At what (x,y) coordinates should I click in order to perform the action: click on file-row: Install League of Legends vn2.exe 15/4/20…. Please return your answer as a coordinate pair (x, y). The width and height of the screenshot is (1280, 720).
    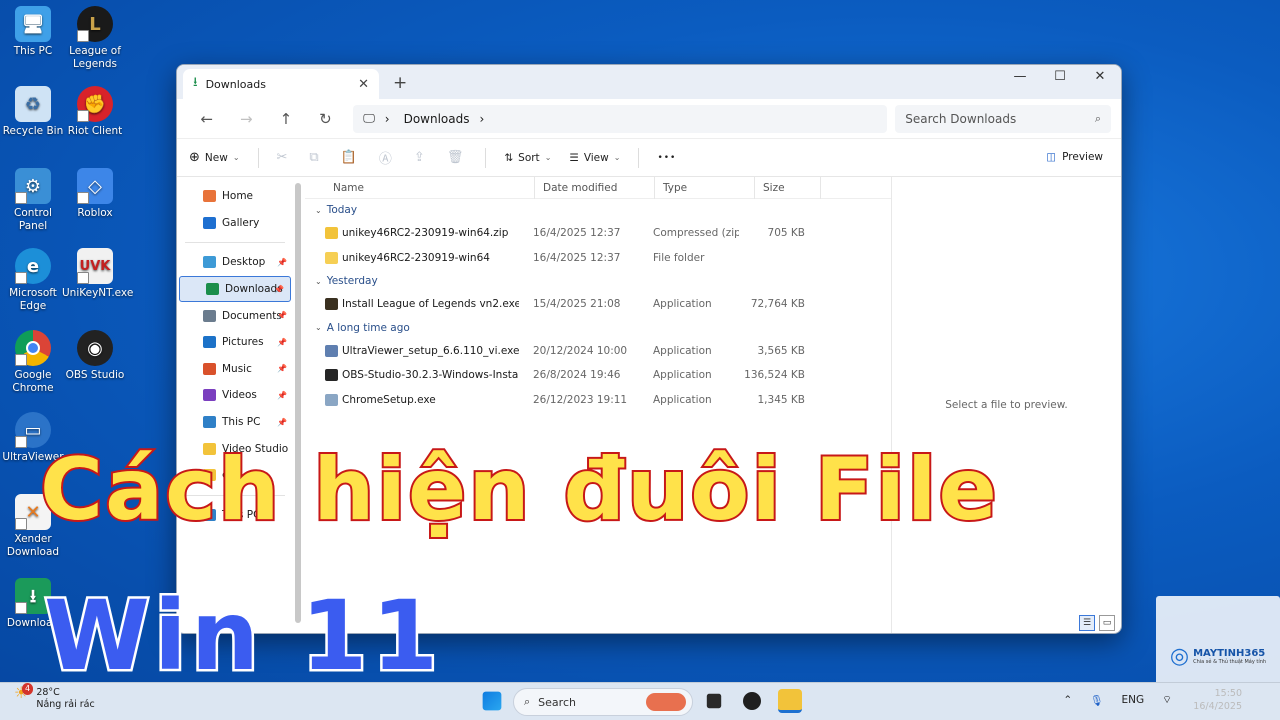
    Looking at the image, I should click on (598, 304).